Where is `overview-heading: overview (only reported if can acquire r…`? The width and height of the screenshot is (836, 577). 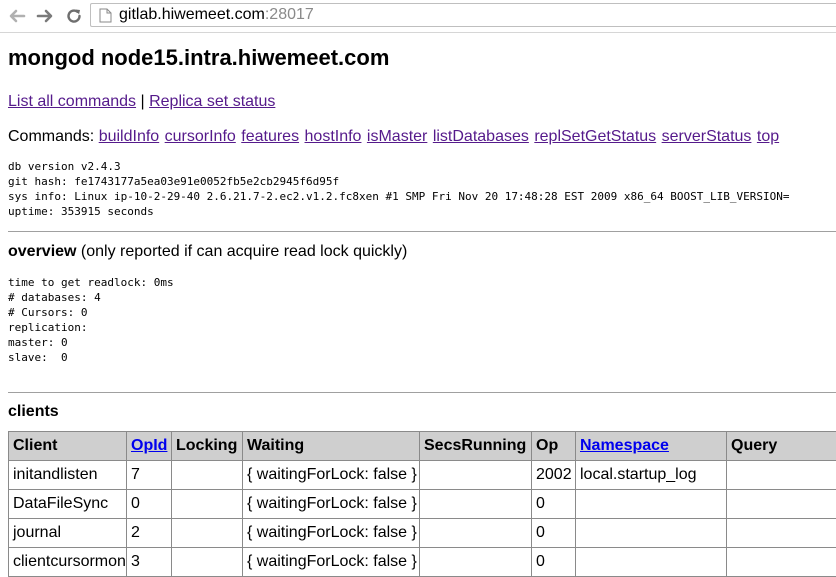 overview-heading: overview (only reported if can acquire r… is located at coordinates (207, 252).